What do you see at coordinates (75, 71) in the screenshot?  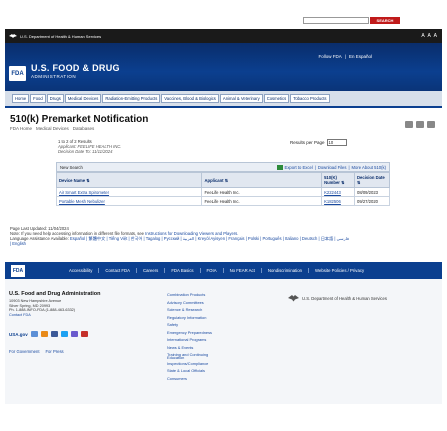 I see `agency-brand: U.S. FOOD & DRUG ADMINISTRATION` at bounding box center [75, 71].